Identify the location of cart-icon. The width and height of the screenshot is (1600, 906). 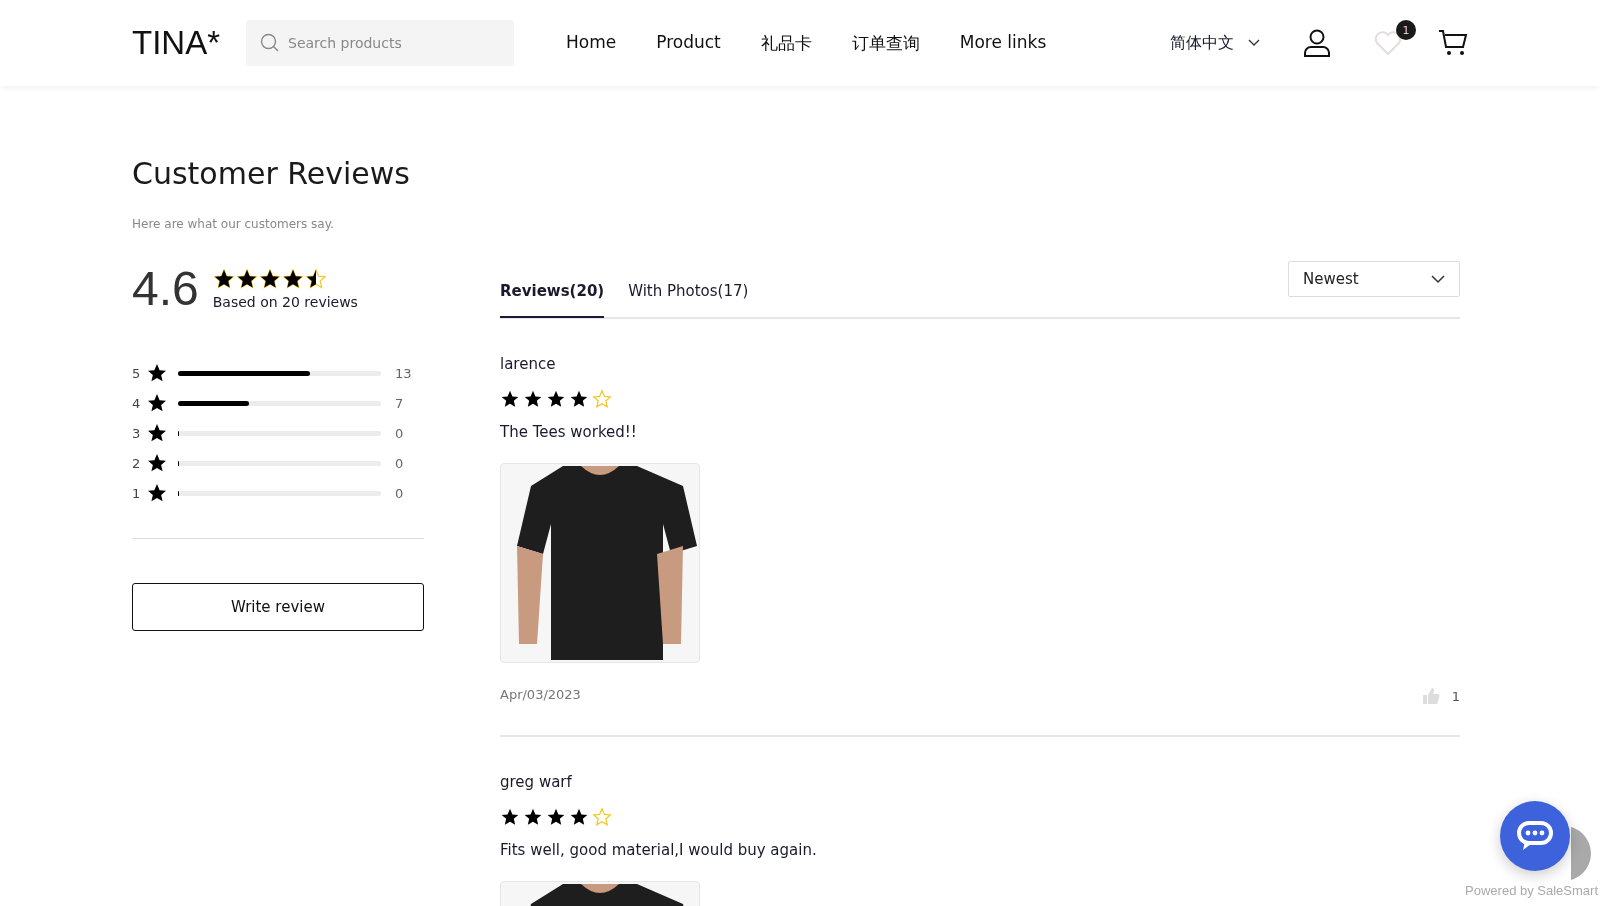
(1453, 43).